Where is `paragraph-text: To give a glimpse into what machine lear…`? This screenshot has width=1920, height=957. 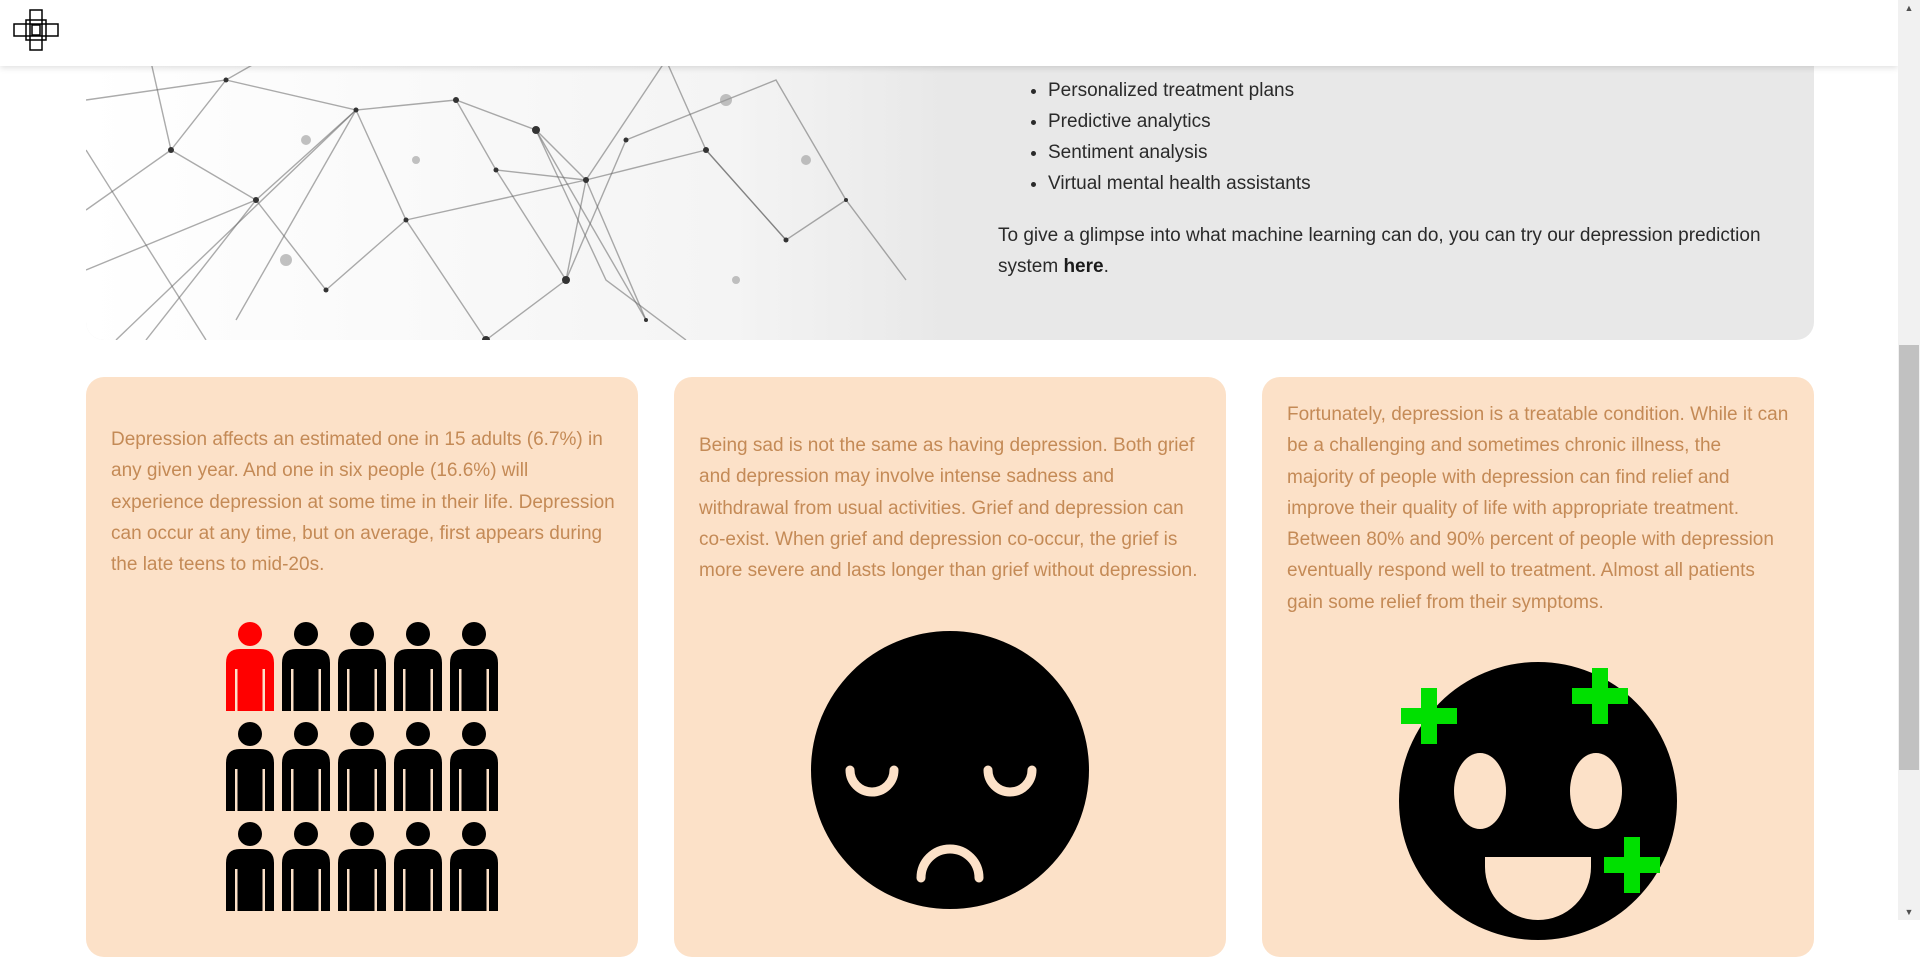
paragraph-text: To give a glimpse into what machine lear… is located at coordinates (1379, 251).